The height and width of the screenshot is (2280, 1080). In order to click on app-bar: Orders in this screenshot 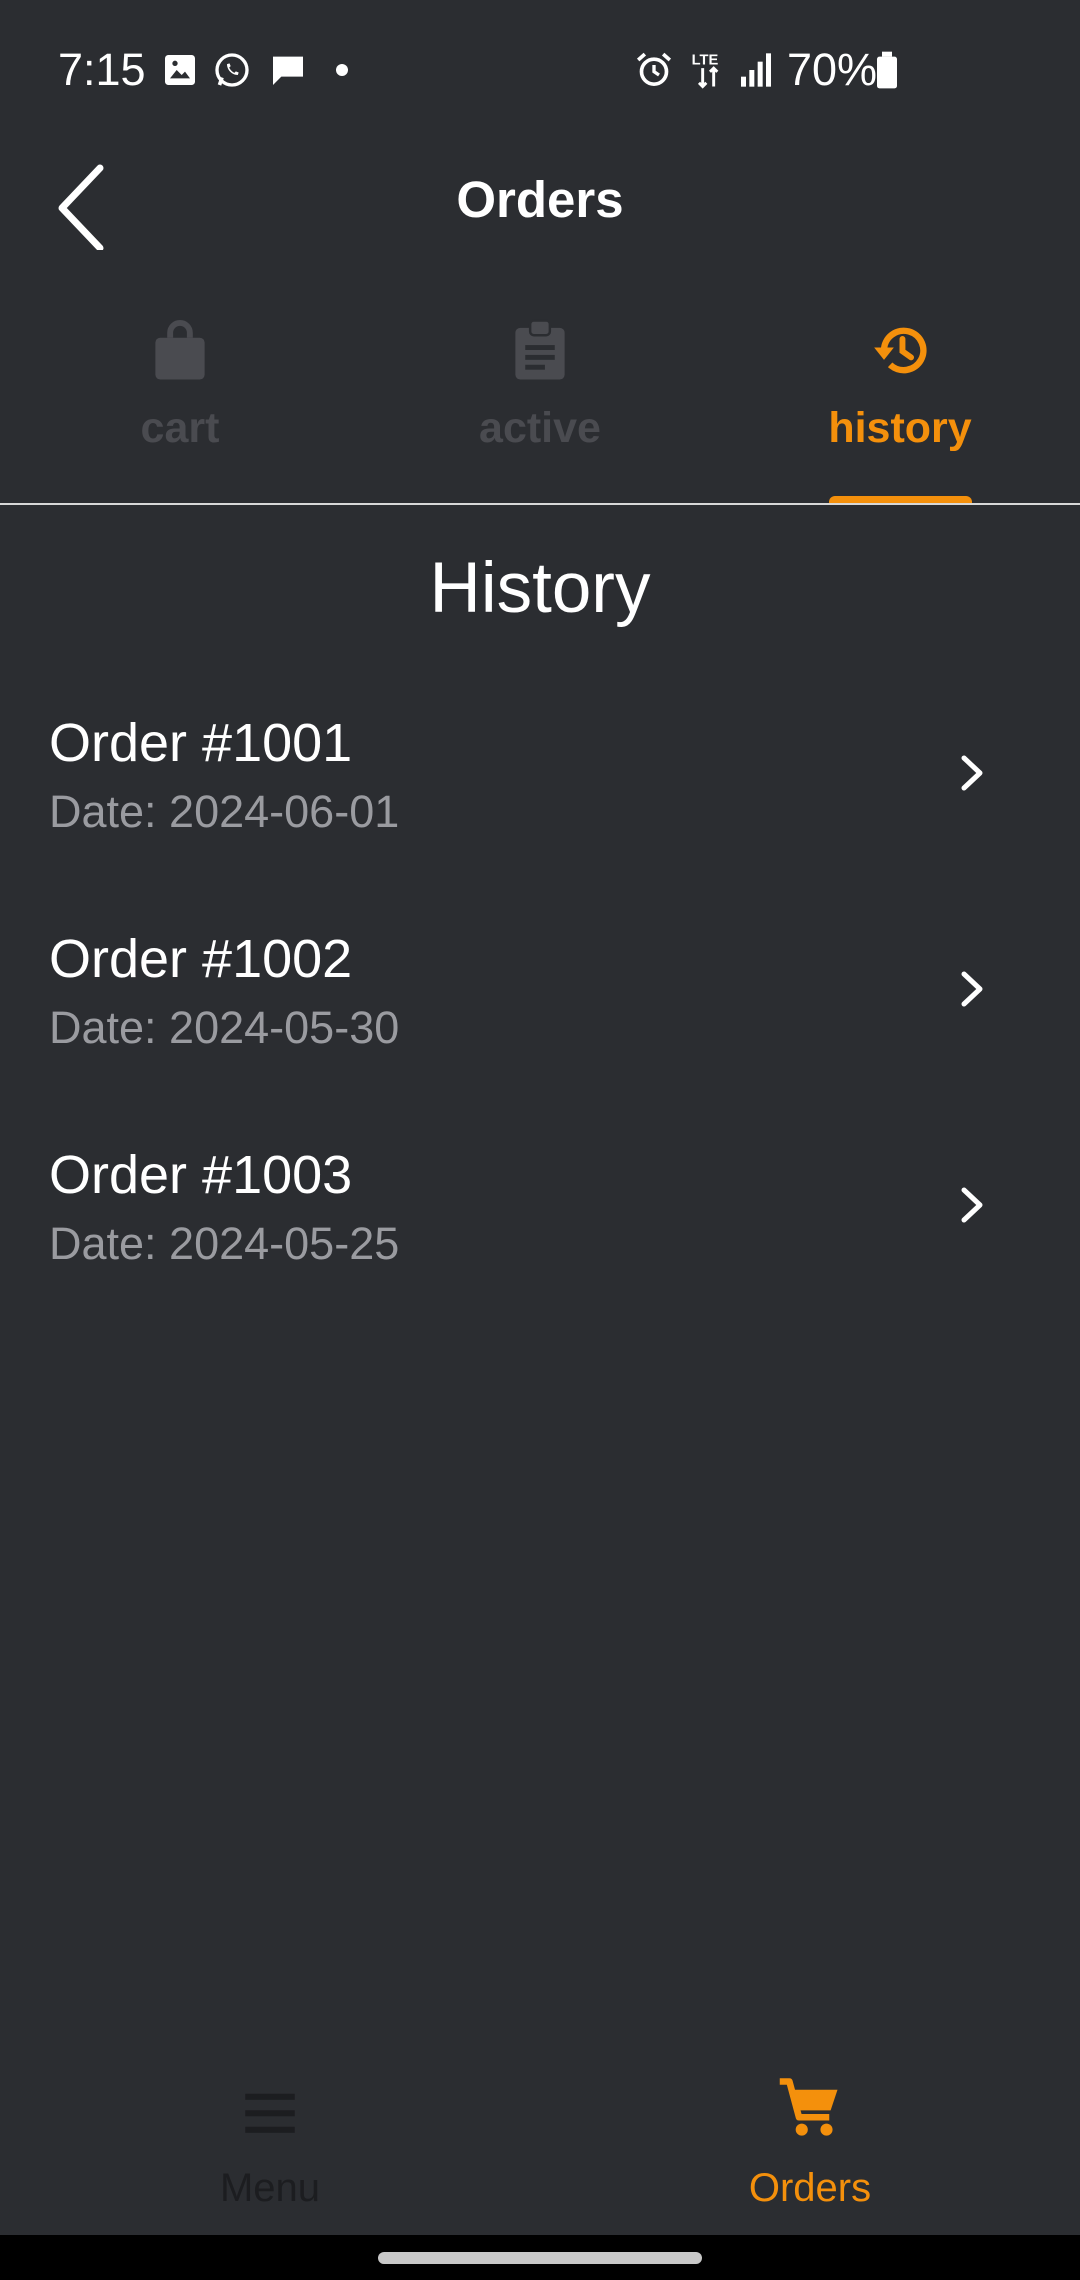, I will do `click(540, 200)`.